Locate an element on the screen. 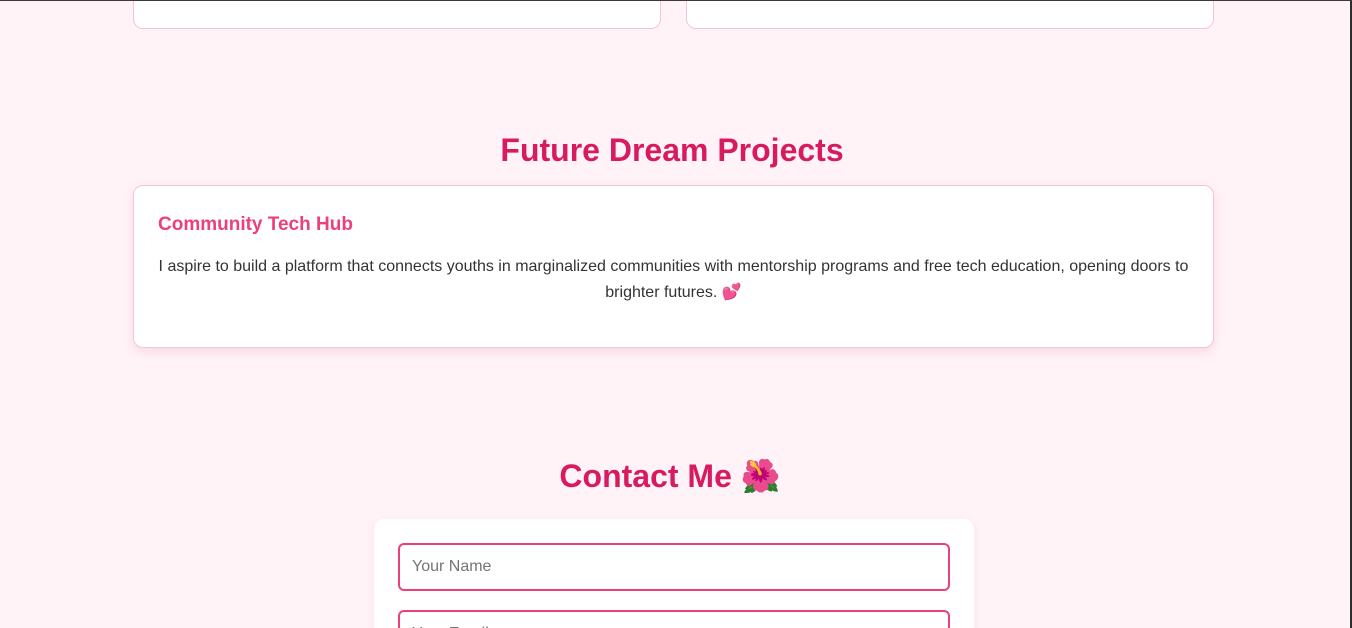  future-projects-title: Future Dream Projects is located at coordinates (672, 150).